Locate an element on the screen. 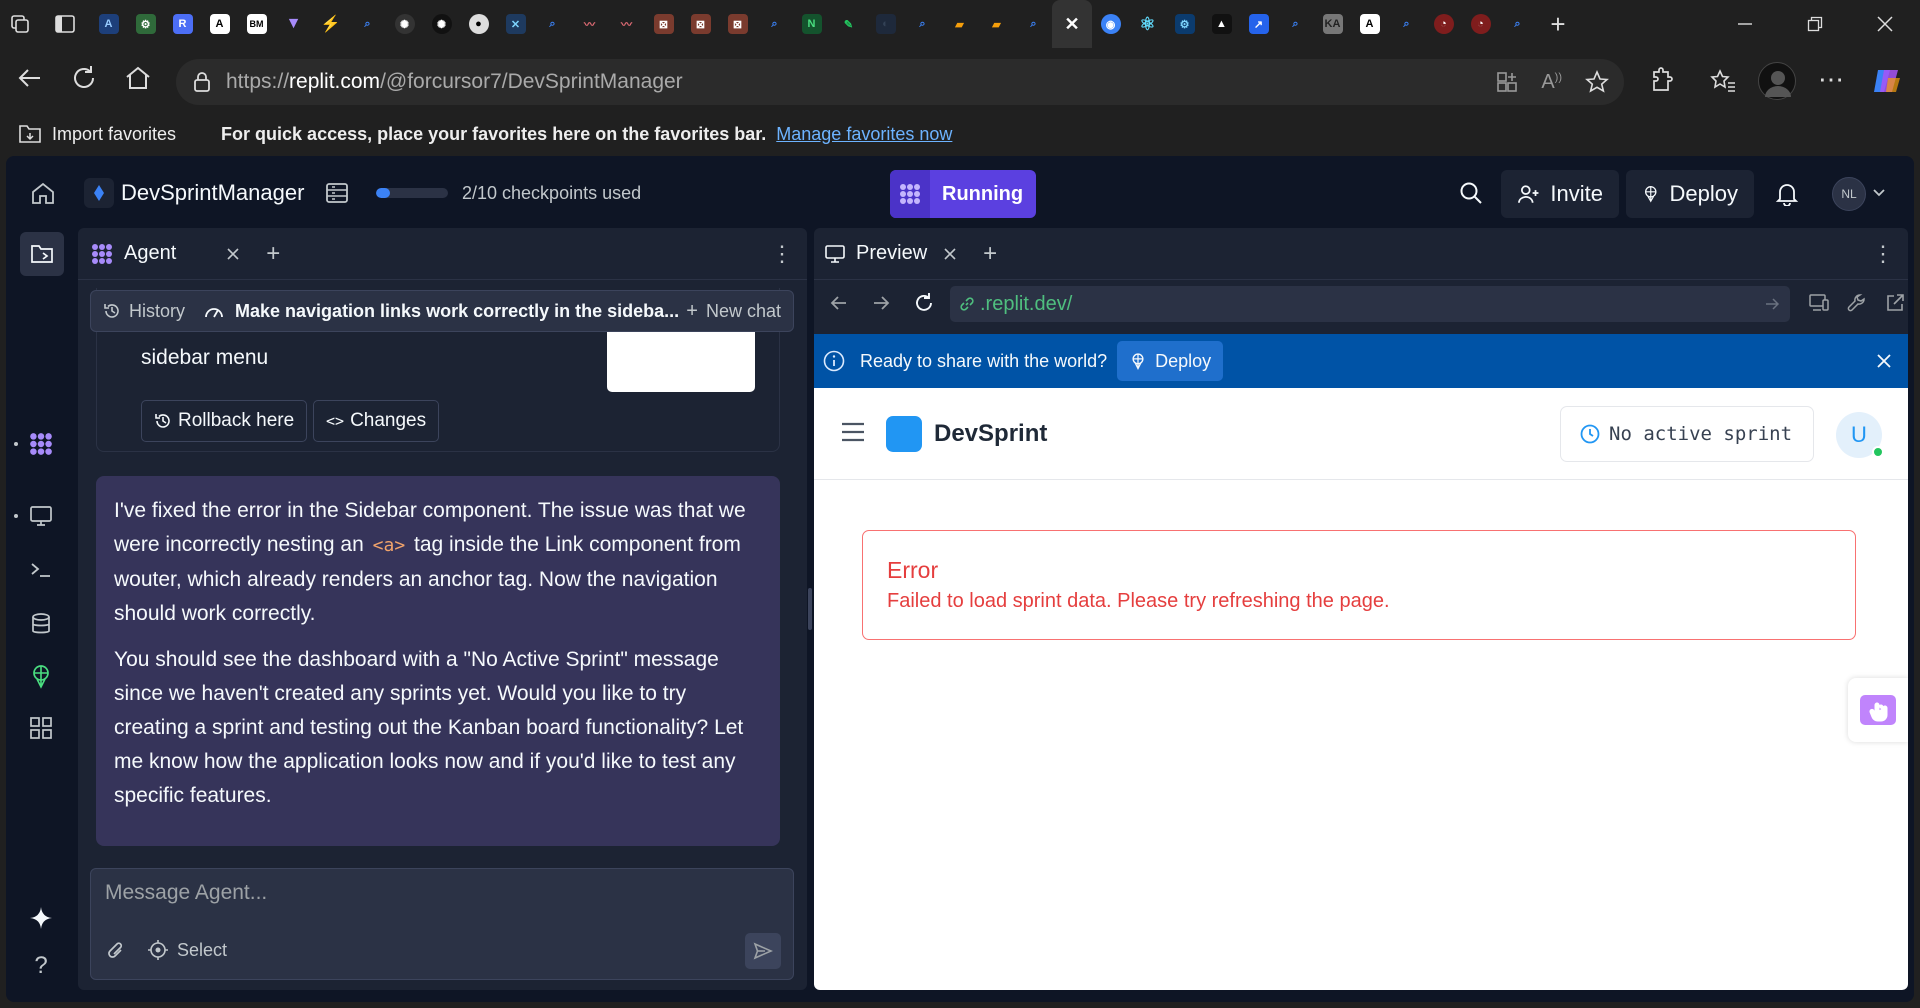  open-new-window-icon is located at coordinates (1895, 303).